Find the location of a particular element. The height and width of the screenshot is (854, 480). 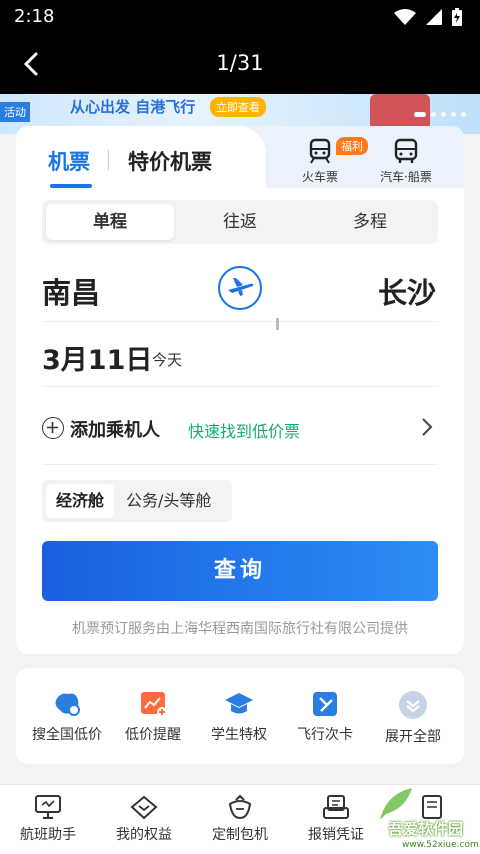

departure-date: 3月11日 is located at coordinates (97, 357).